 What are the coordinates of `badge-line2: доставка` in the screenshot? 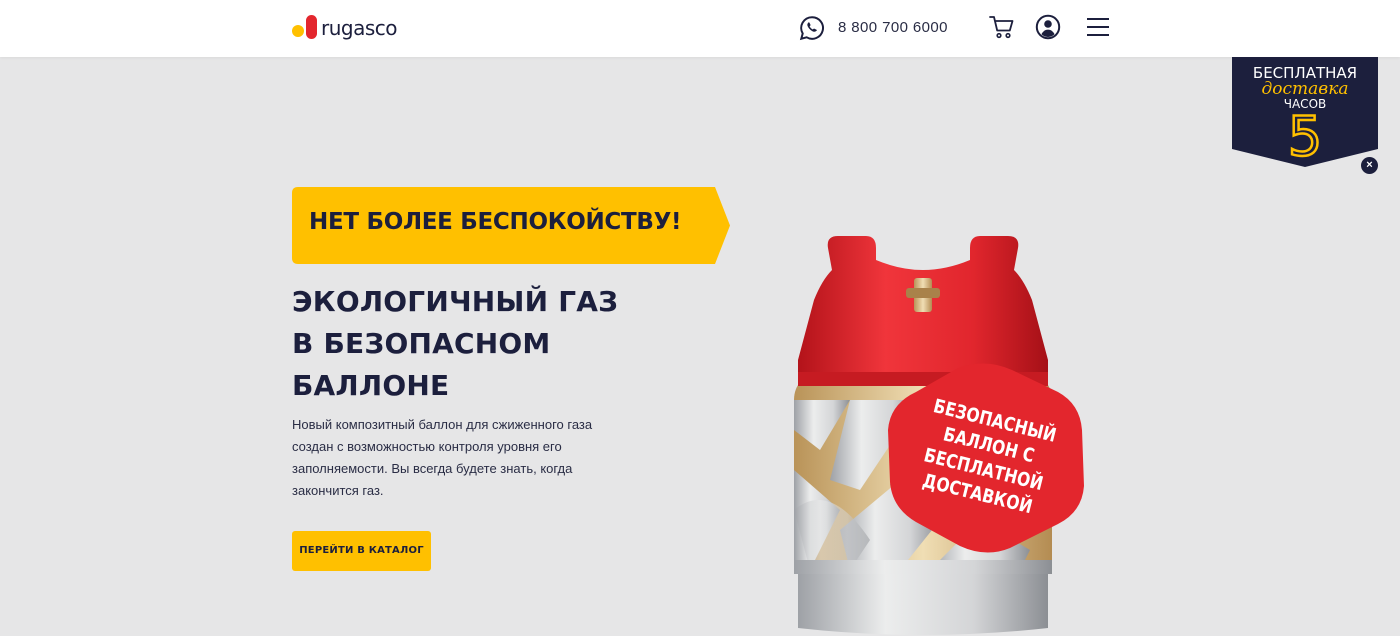 It's located at (1305, 89).